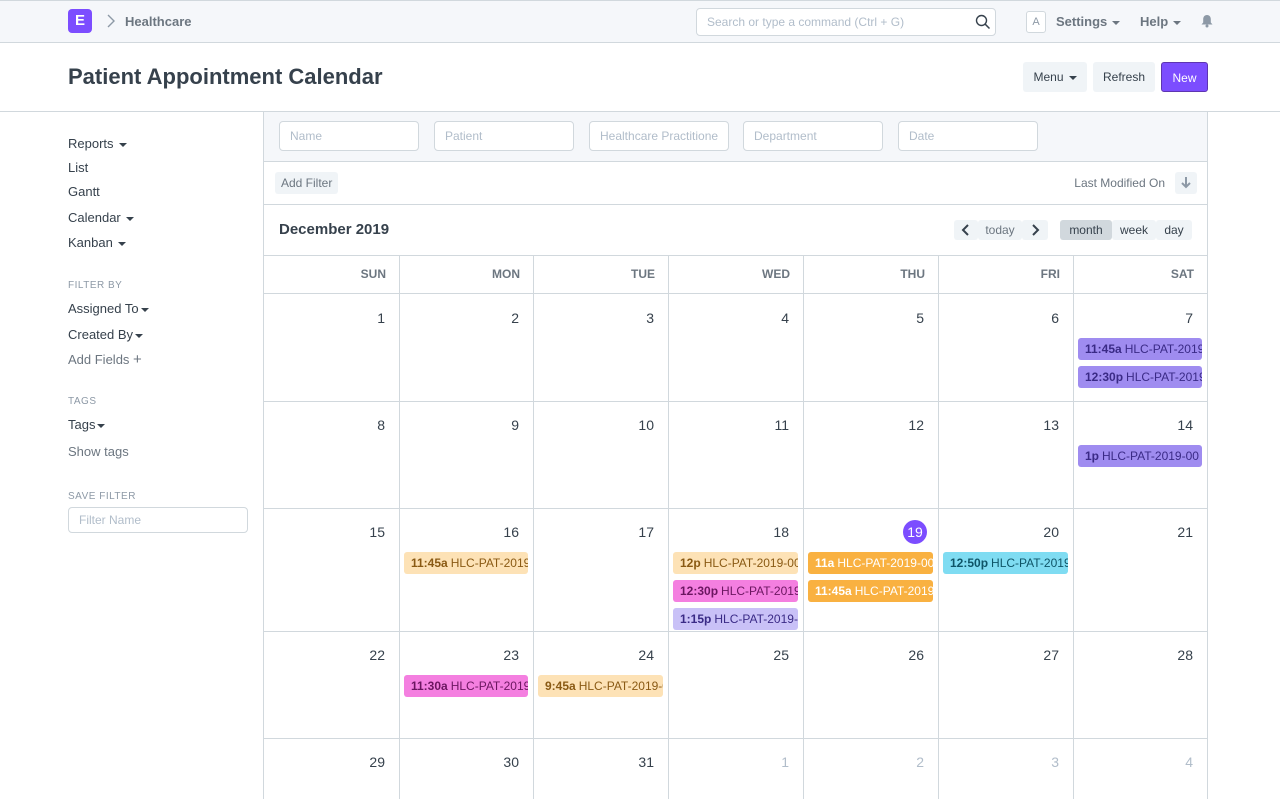  Describe the element at coordinates (904, 655) in the screenshot. I see `day-number: 26` at that location.